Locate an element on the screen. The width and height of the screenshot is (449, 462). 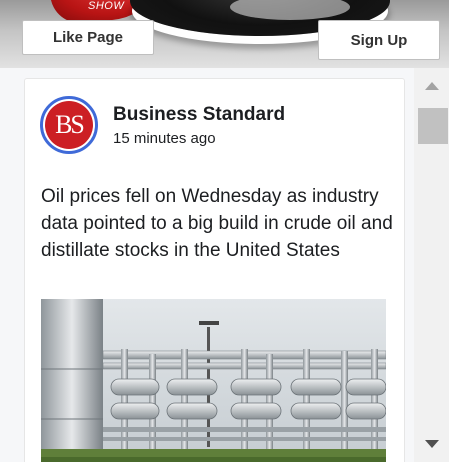
scrollbar-thumb is located at coordinates (433, 126).